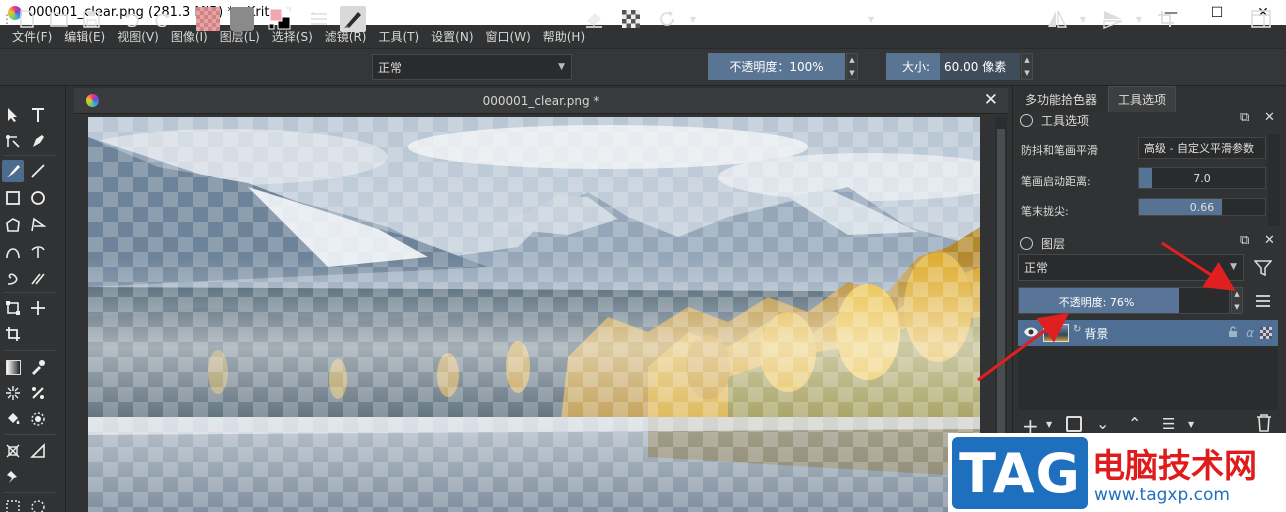 This screenshot has width=1286, height=512. Describe the element at coordinates (1027, 66) in the screenshot. I see `size-spinner: ▲ ▼` at that location.